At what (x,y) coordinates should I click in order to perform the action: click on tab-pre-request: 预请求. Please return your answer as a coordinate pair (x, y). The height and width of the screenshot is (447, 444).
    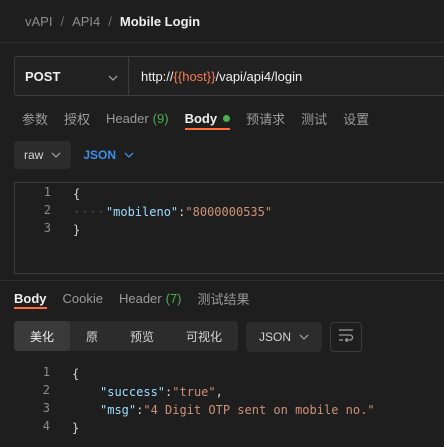
    Looking at the image, I should click on (265, 118).